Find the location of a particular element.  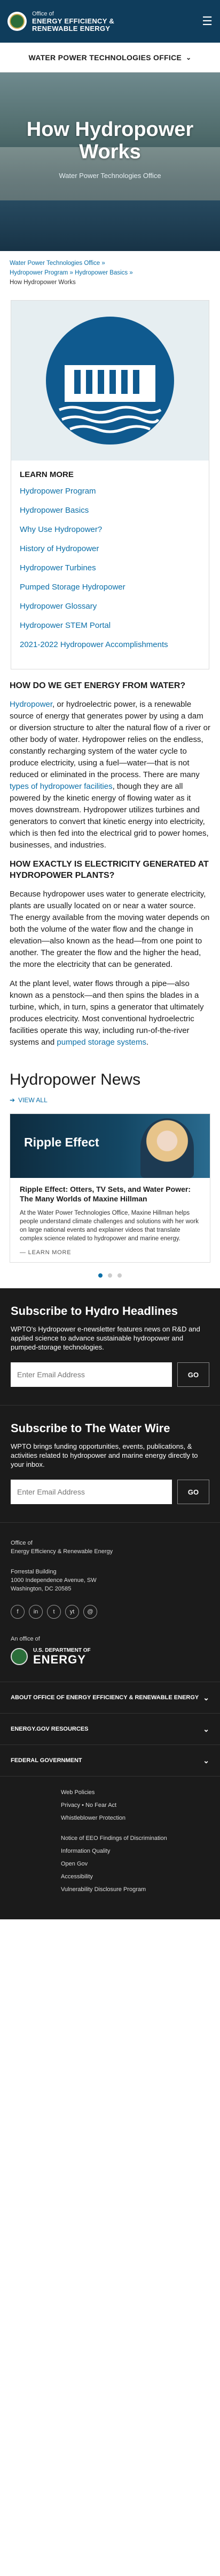

footer-link: Notice of EEO Findings of Discrimination is located at coordinates (114, 1838).